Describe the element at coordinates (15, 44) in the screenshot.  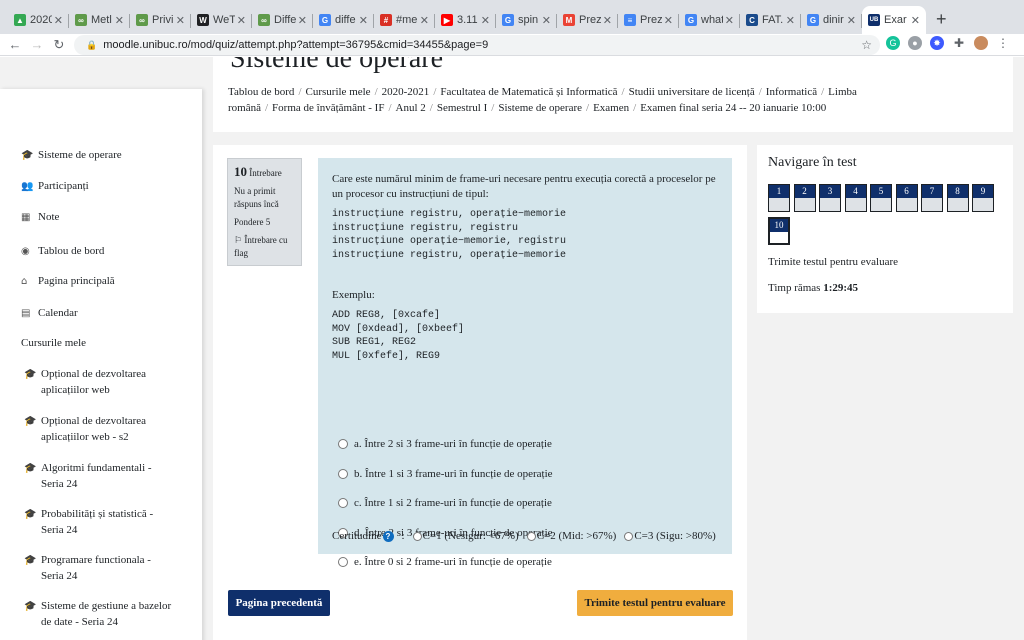
I see `back-icon: ←` at that location.